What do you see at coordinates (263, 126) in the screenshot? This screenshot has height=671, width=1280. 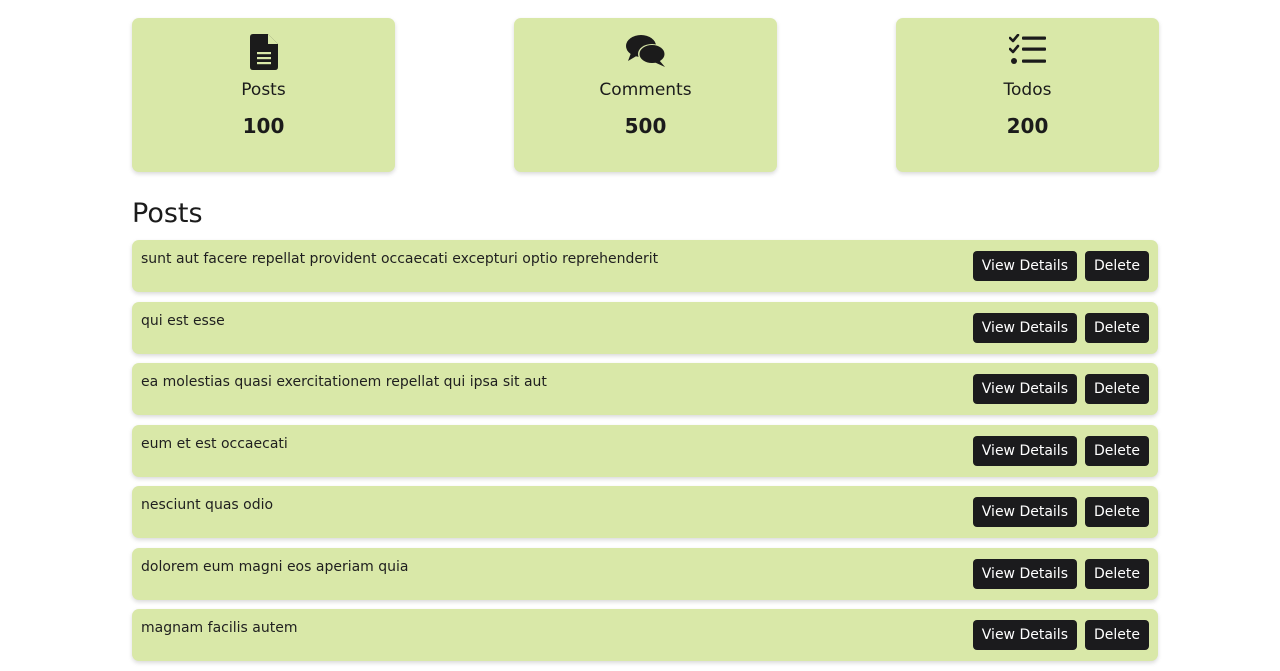 I see `stat-value: 100` at bounding box center [263, 126].